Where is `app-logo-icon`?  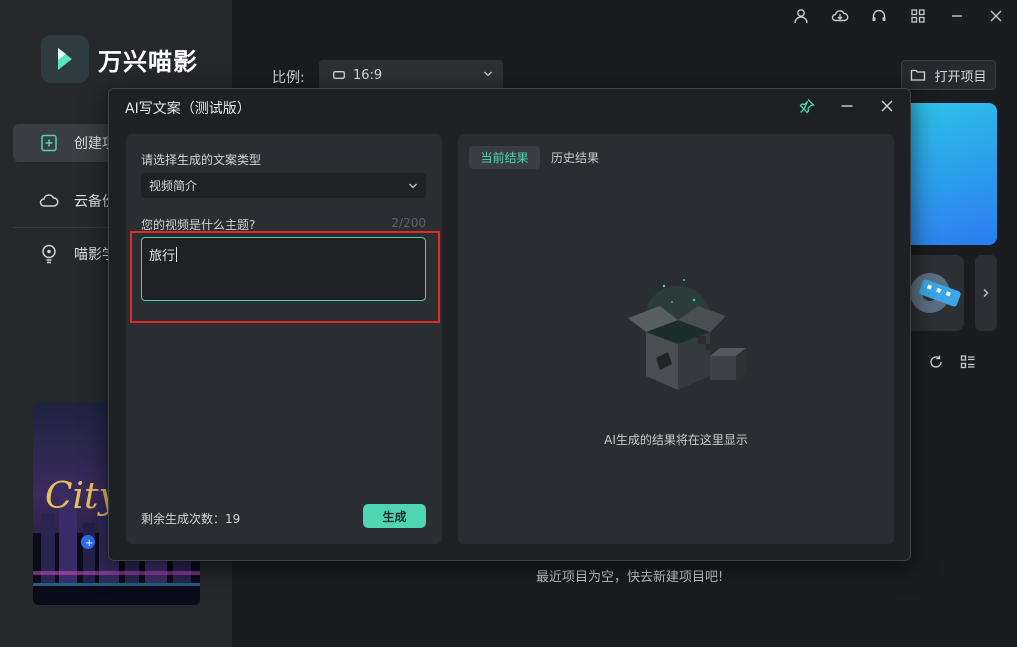
app-logo-icon is located at coordinates (65, 59).